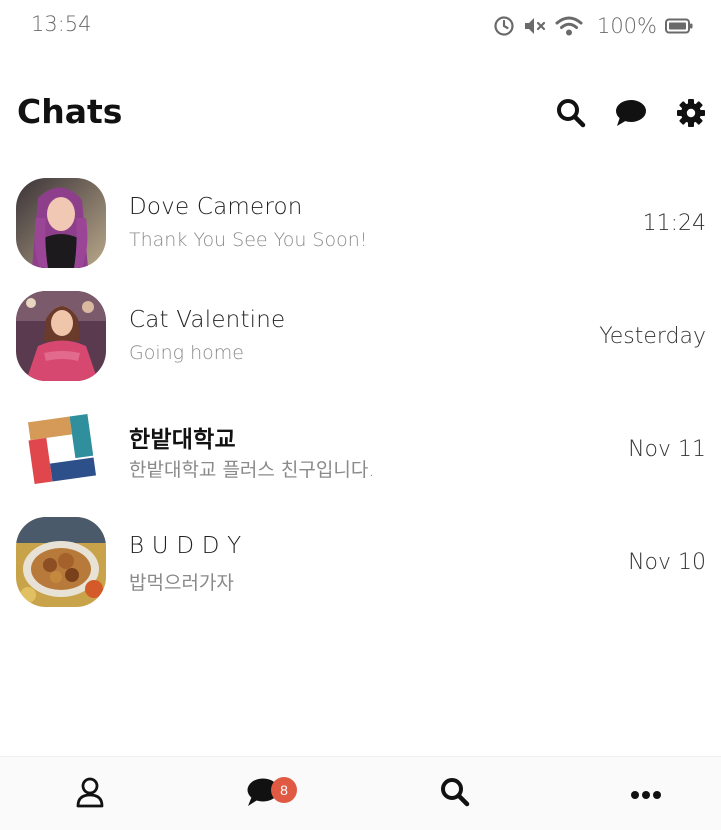 The width and height of the screenshot is (721, 830). Describe the element at coordinates (646, 794) in the screenshot. I see `more-icon` at that location.